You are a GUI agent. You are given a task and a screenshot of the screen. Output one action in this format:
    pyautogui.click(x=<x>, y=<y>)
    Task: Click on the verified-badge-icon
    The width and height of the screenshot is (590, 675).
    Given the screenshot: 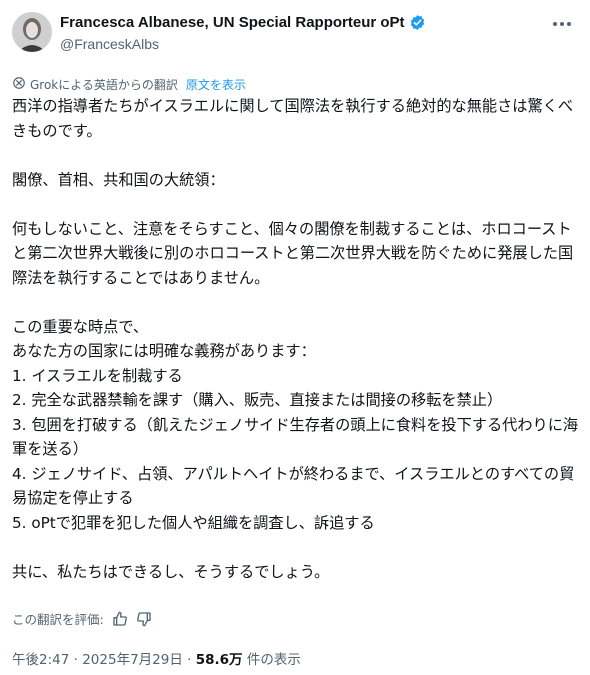 What is the action you would take?
    pyautogui.click(x=417, y=22)
    